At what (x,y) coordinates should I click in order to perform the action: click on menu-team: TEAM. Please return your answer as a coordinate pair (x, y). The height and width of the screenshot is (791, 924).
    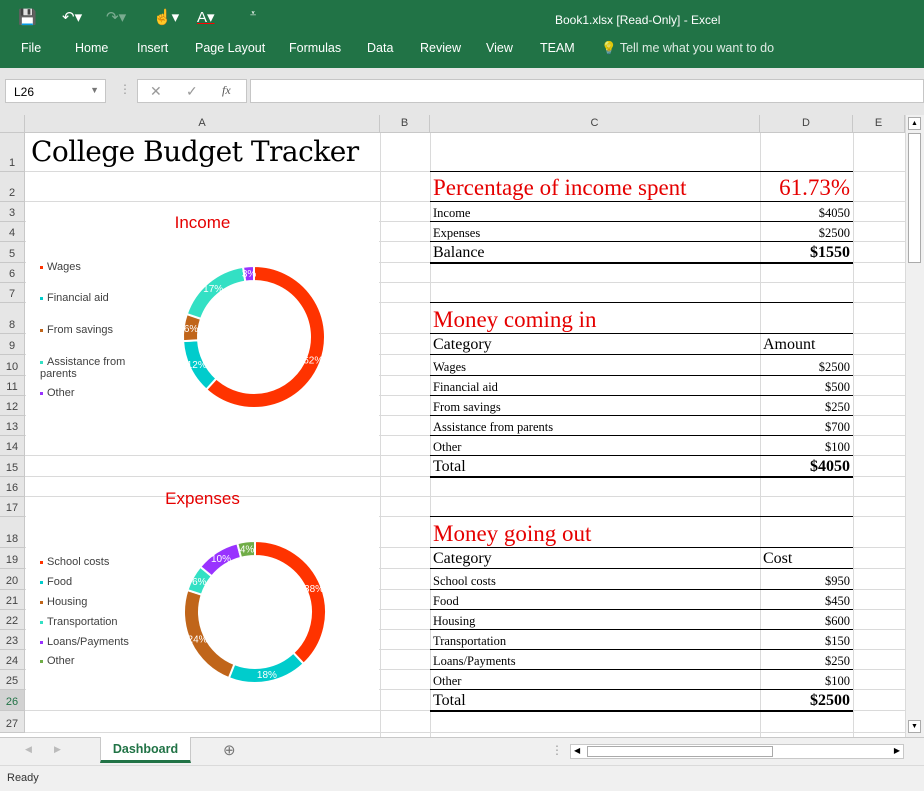
    Looking at the image, I should click on (557, 48).